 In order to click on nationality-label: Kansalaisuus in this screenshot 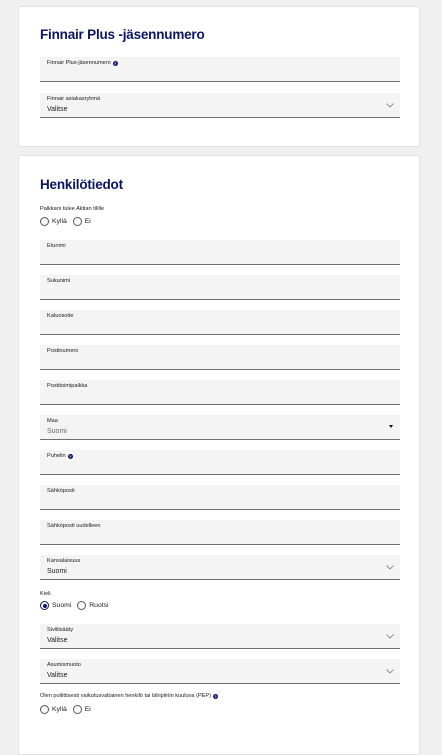, I will do `click(64, 561)`.